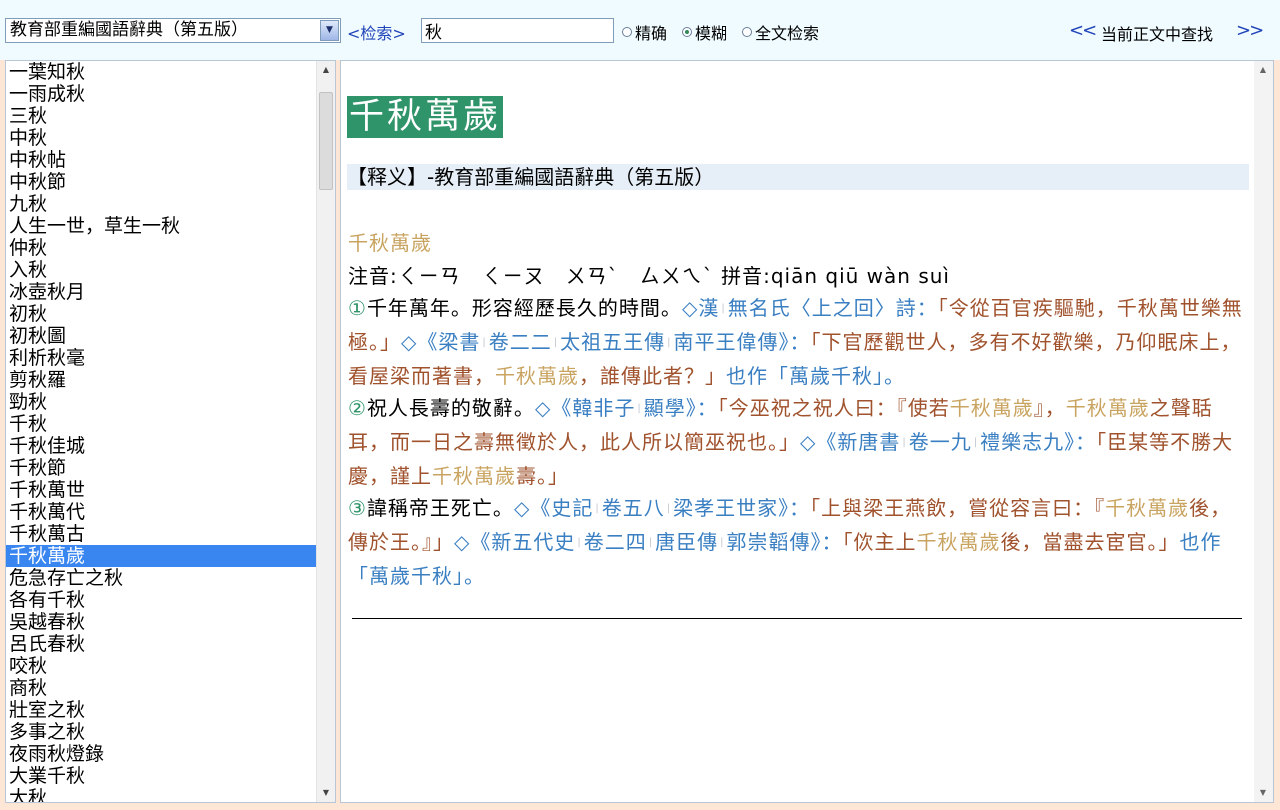  Describe the element at coordinates (742, 341) in the screenshot. I see `citation-source: 南平王偉傳》：` at that location.